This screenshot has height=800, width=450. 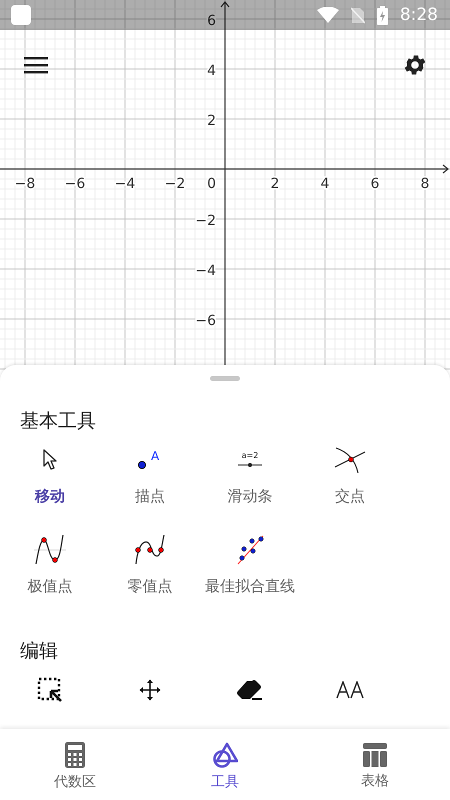 What do you see at coordinates (357, 15) in the screenshot?
I see `no-sim-icon` at bounding box center [357, 15].